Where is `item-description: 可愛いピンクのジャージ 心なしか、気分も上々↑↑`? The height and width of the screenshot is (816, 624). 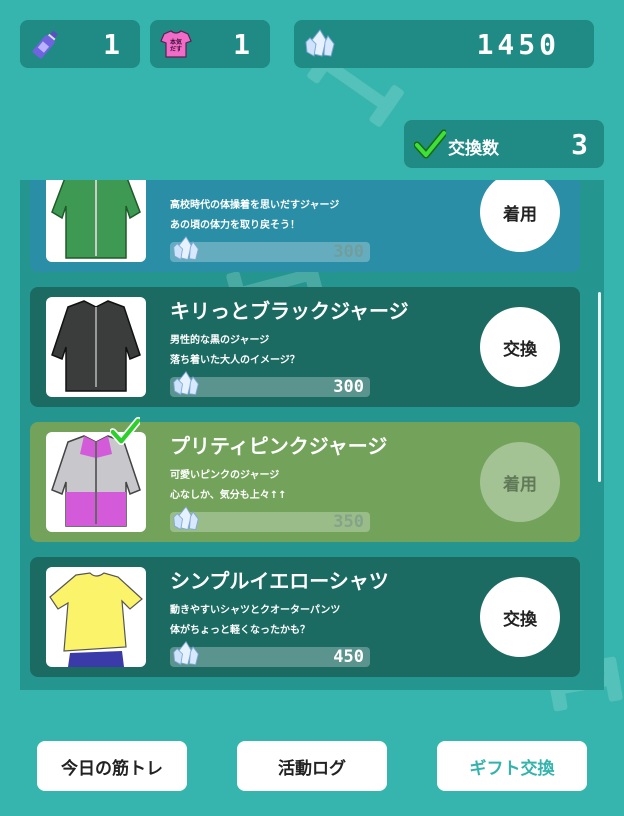 item-description: 可愛いピンクのジャージ 心なしか、気分も上々↑↑ is located at coordinates (228, 485).